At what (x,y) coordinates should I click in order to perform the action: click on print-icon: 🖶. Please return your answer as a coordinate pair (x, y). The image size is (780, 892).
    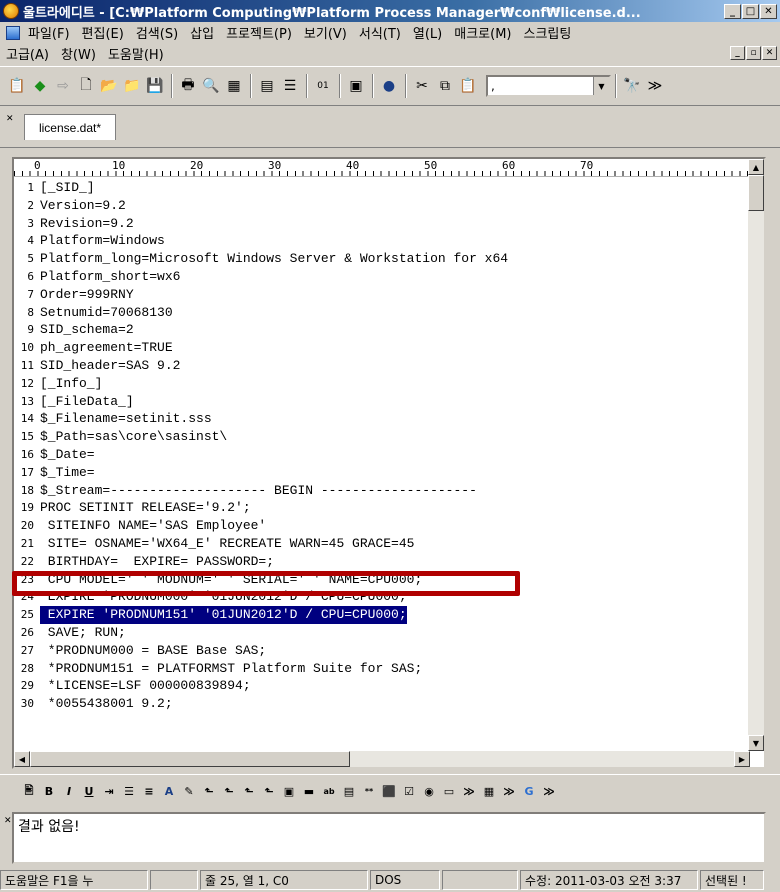
    Looking at the image, I should click on (188, 86).